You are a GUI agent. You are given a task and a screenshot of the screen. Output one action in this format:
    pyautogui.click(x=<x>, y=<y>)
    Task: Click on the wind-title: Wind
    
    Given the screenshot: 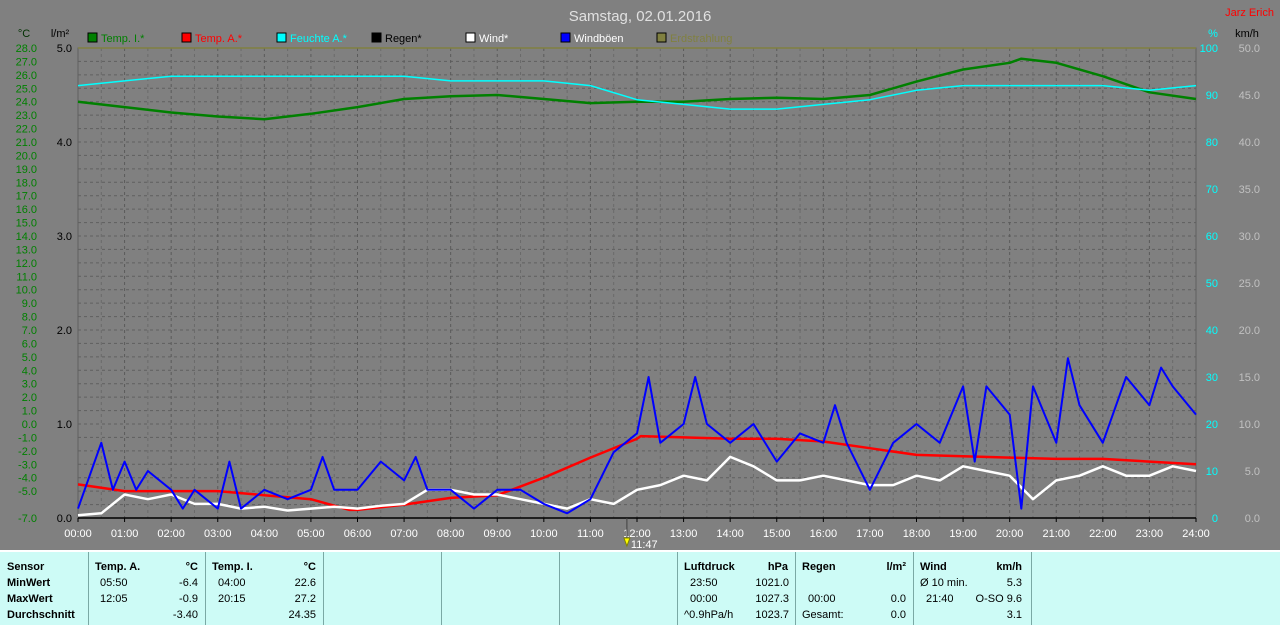 What is the action you would take?
    pyautogui.click(x=933, y=567)
    